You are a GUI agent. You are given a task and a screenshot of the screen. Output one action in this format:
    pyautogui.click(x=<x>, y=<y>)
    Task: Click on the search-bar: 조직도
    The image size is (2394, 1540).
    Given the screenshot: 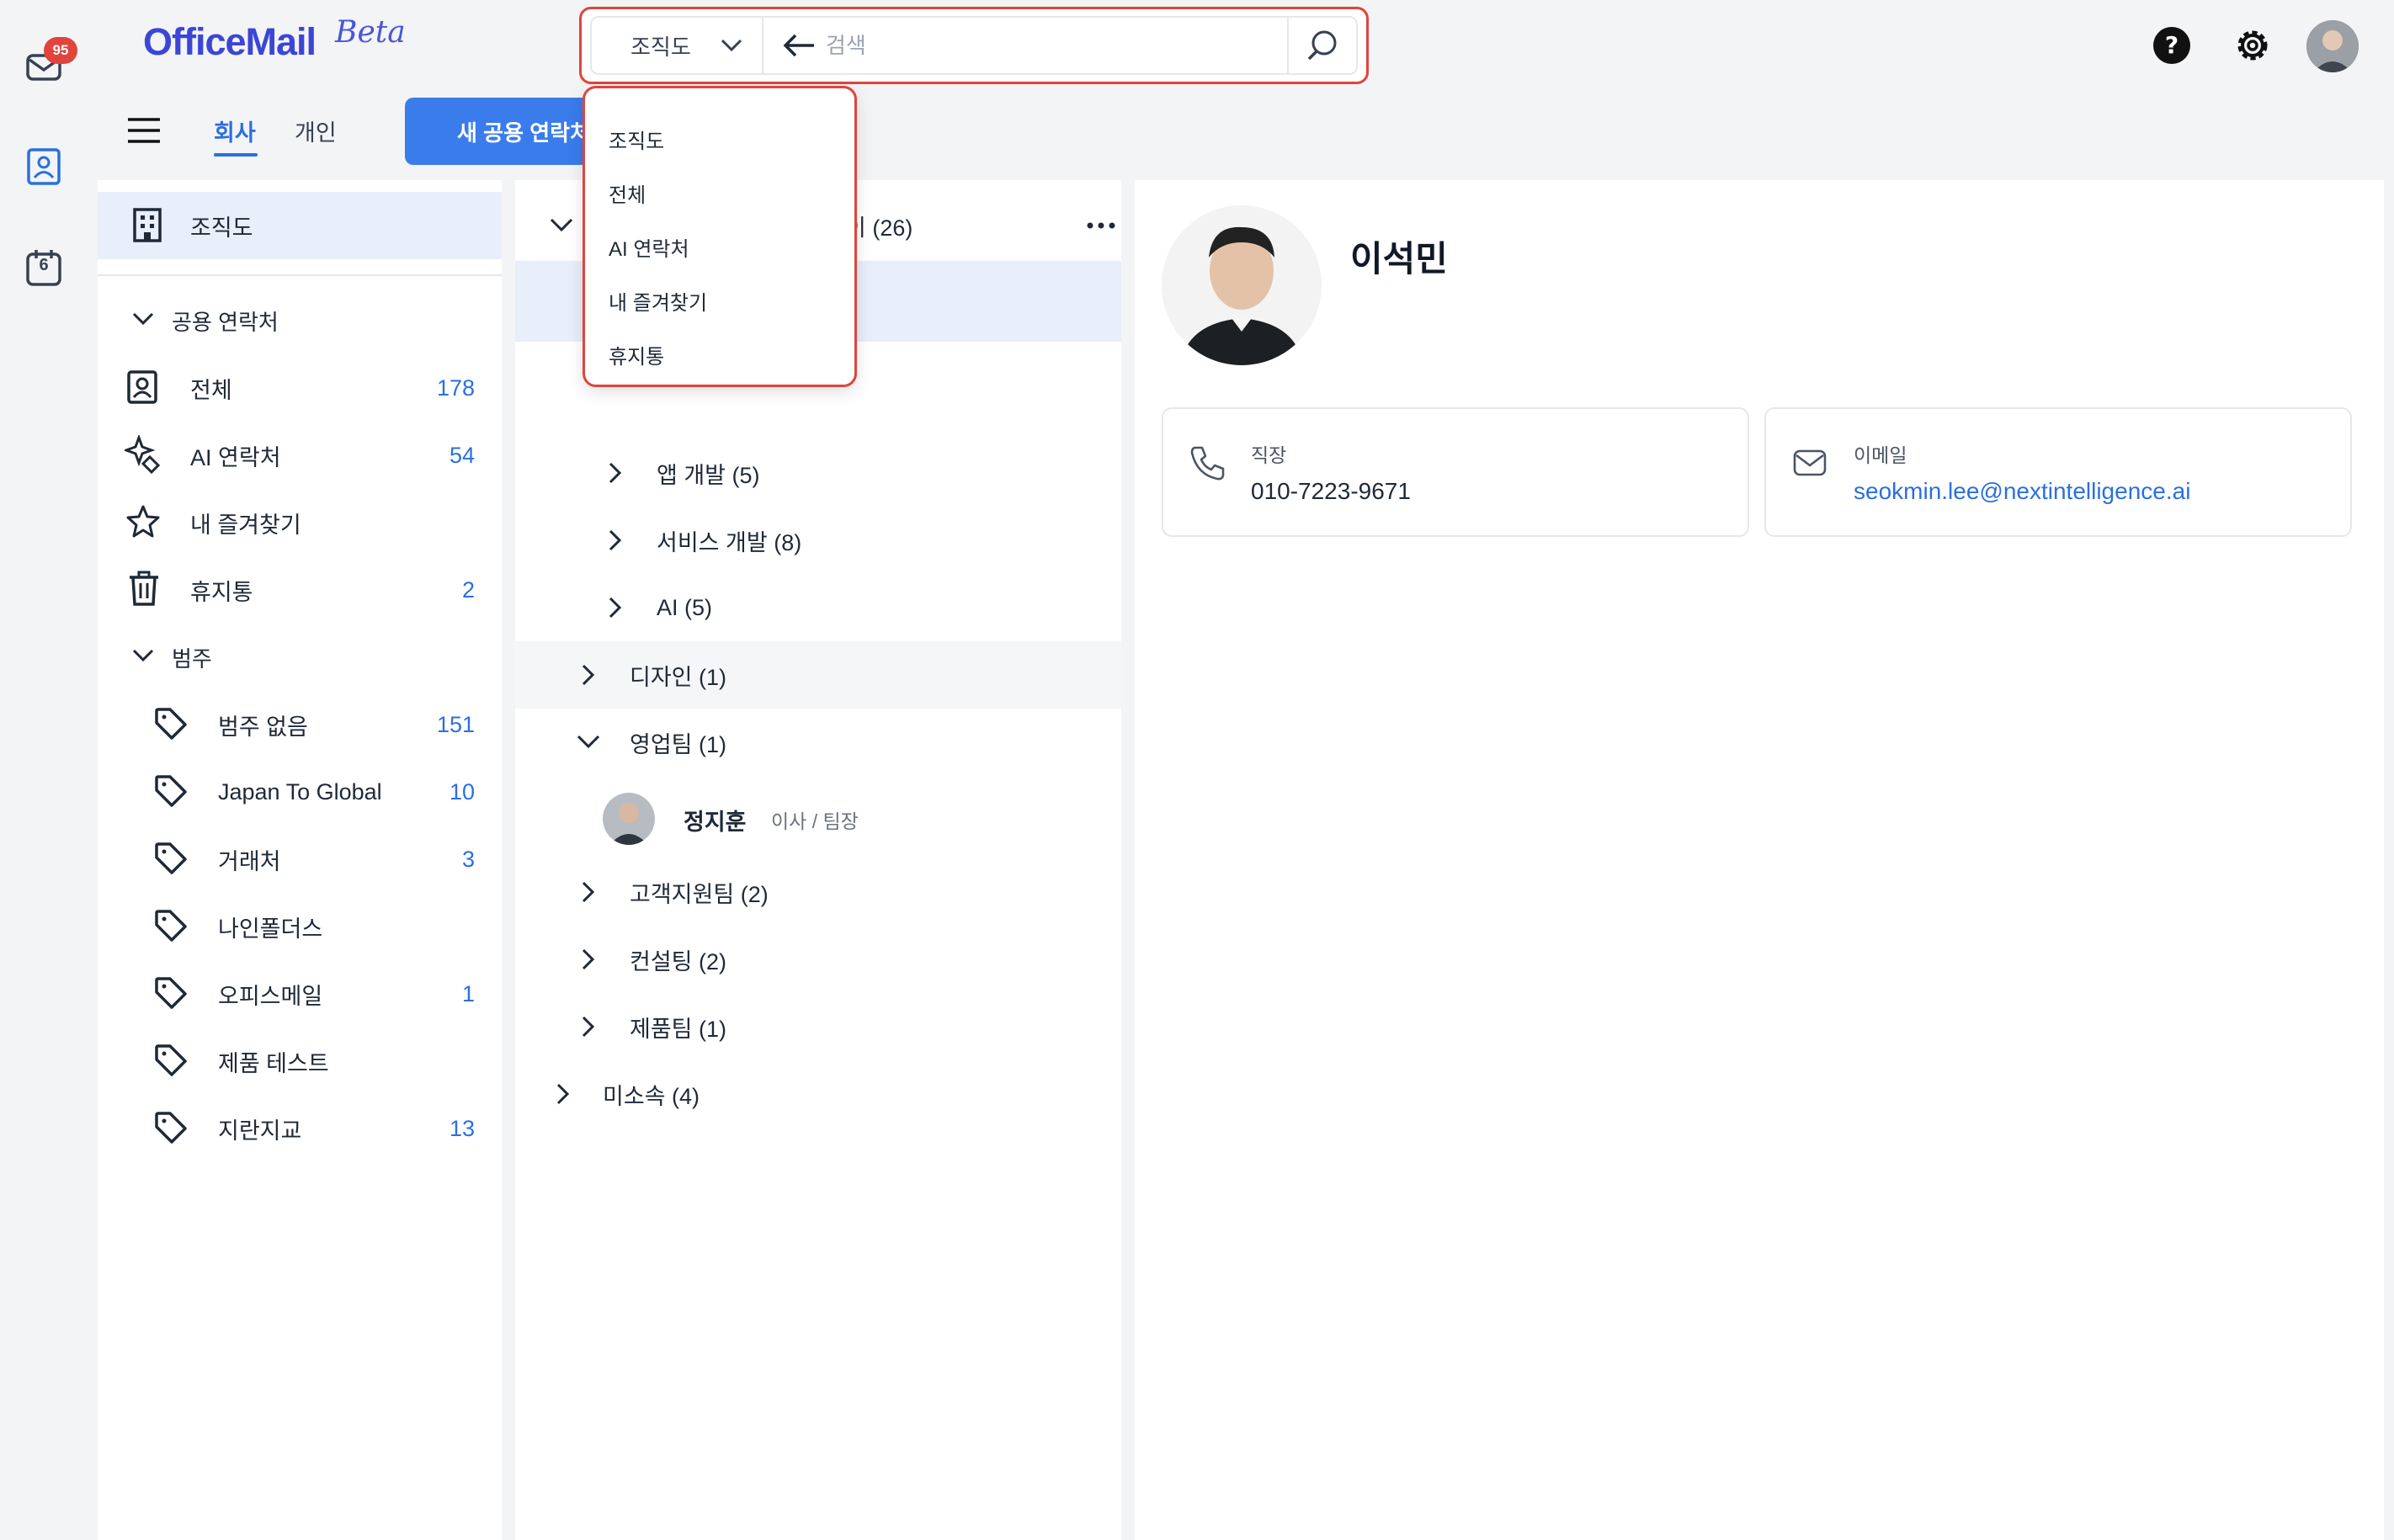 What is the action you would take?
    pyautogui.click(x=974, y=45)
    